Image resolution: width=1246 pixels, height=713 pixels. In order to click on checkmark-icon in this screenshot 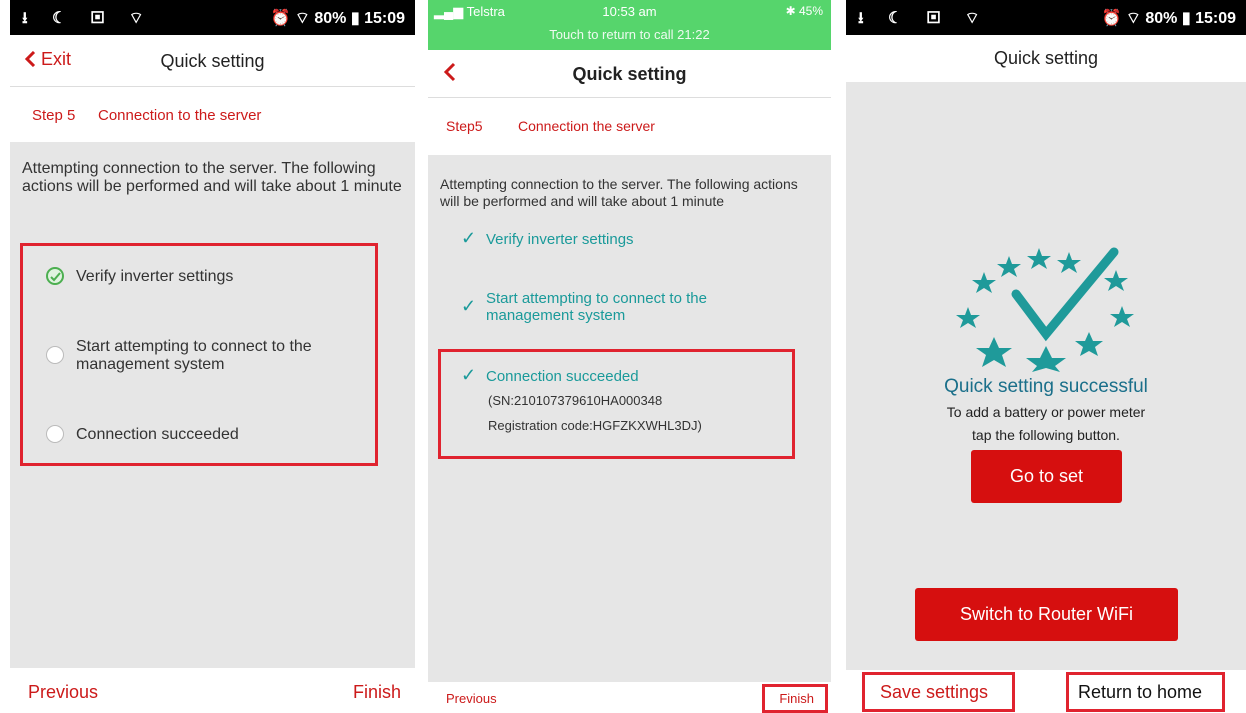, I will do `click(55, 277)`.